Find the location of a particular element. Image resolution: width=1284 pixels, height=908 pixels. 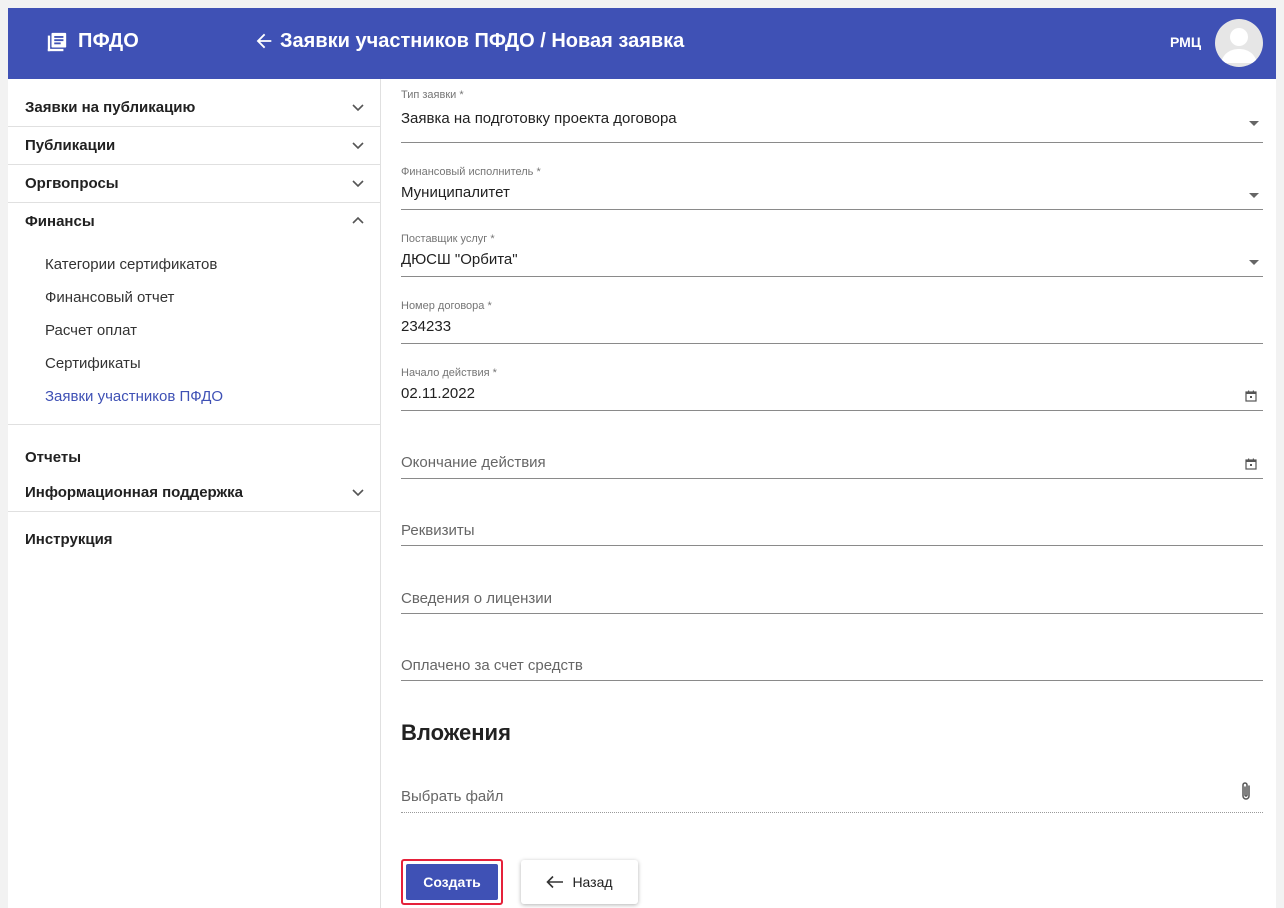

field-value: Заявка на подготовку проекта договора is located at coordinates (539, 118).